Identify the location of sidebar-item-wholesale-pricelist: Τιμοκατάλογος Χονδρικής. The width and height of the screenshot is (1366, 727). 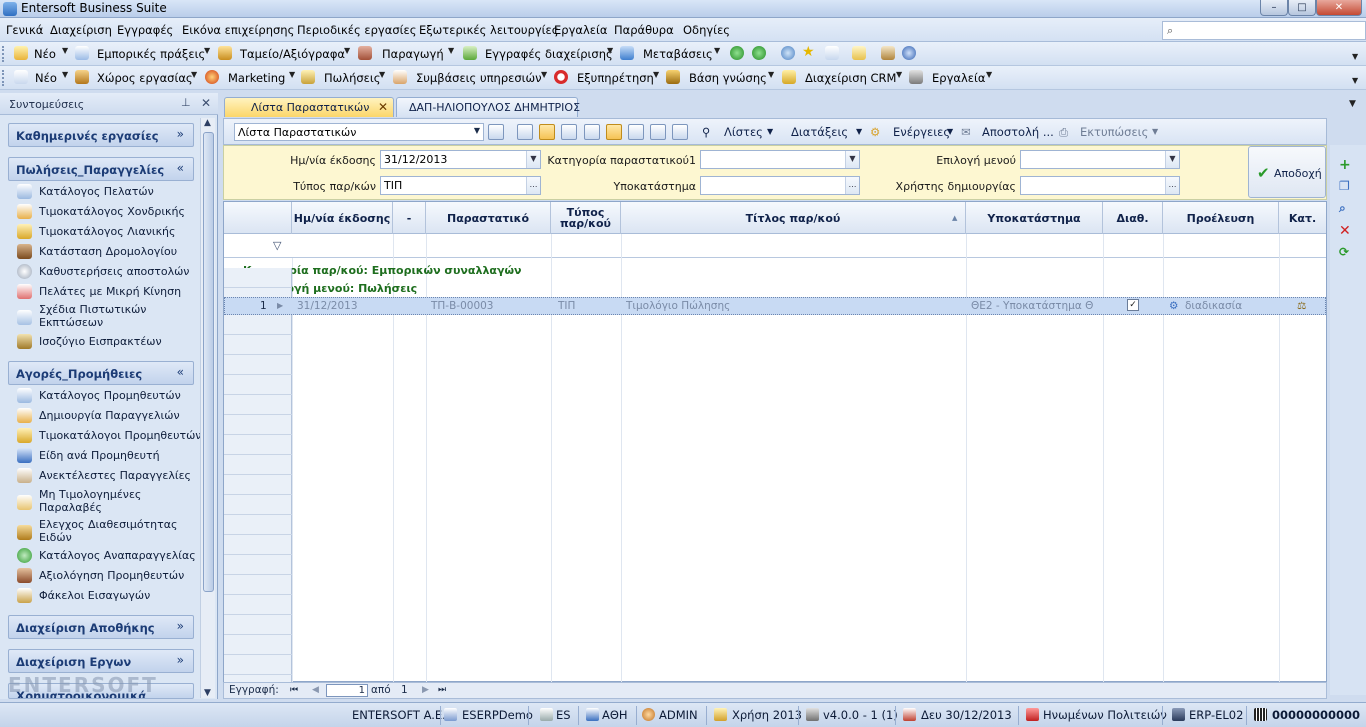
(106, 212).